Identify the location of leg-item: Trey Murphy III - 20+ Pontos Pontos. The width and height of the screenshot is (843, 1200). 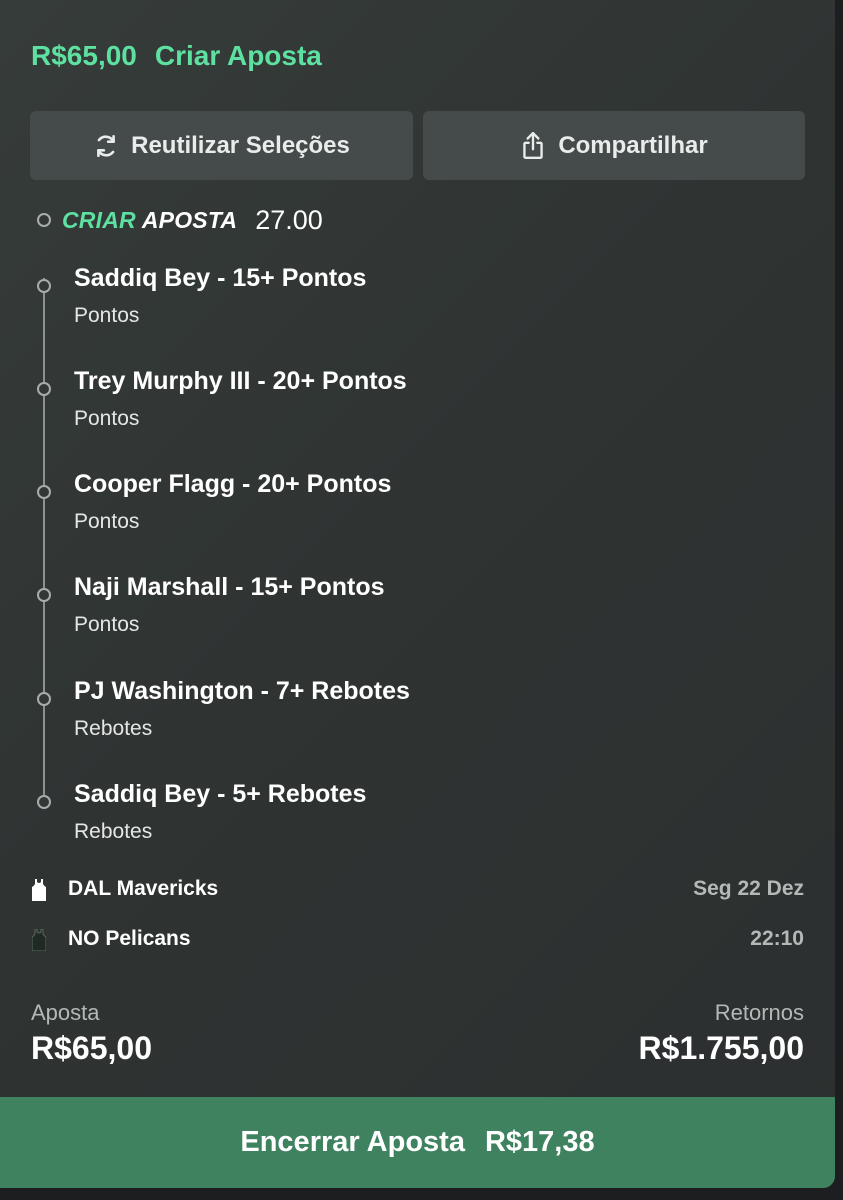
(400, 413).